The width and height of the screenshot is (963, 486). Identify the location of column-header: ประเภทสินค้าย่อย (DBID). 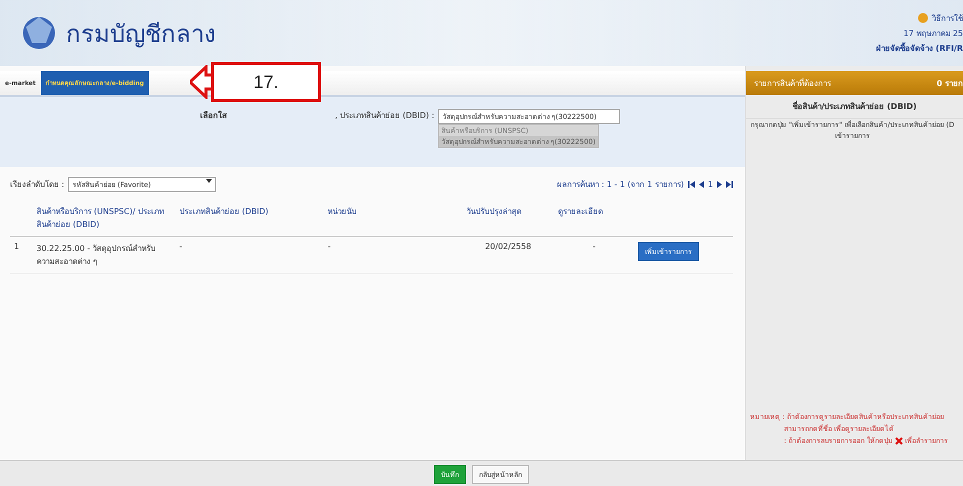
(223, 211).